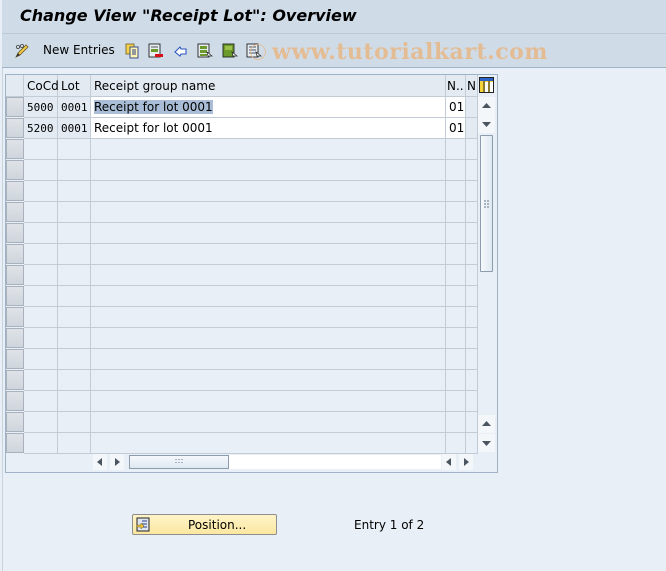  Describe the element at coordinates (179, 462) in the screenshot. I see `horizontal-scroll-thumb` at that location.